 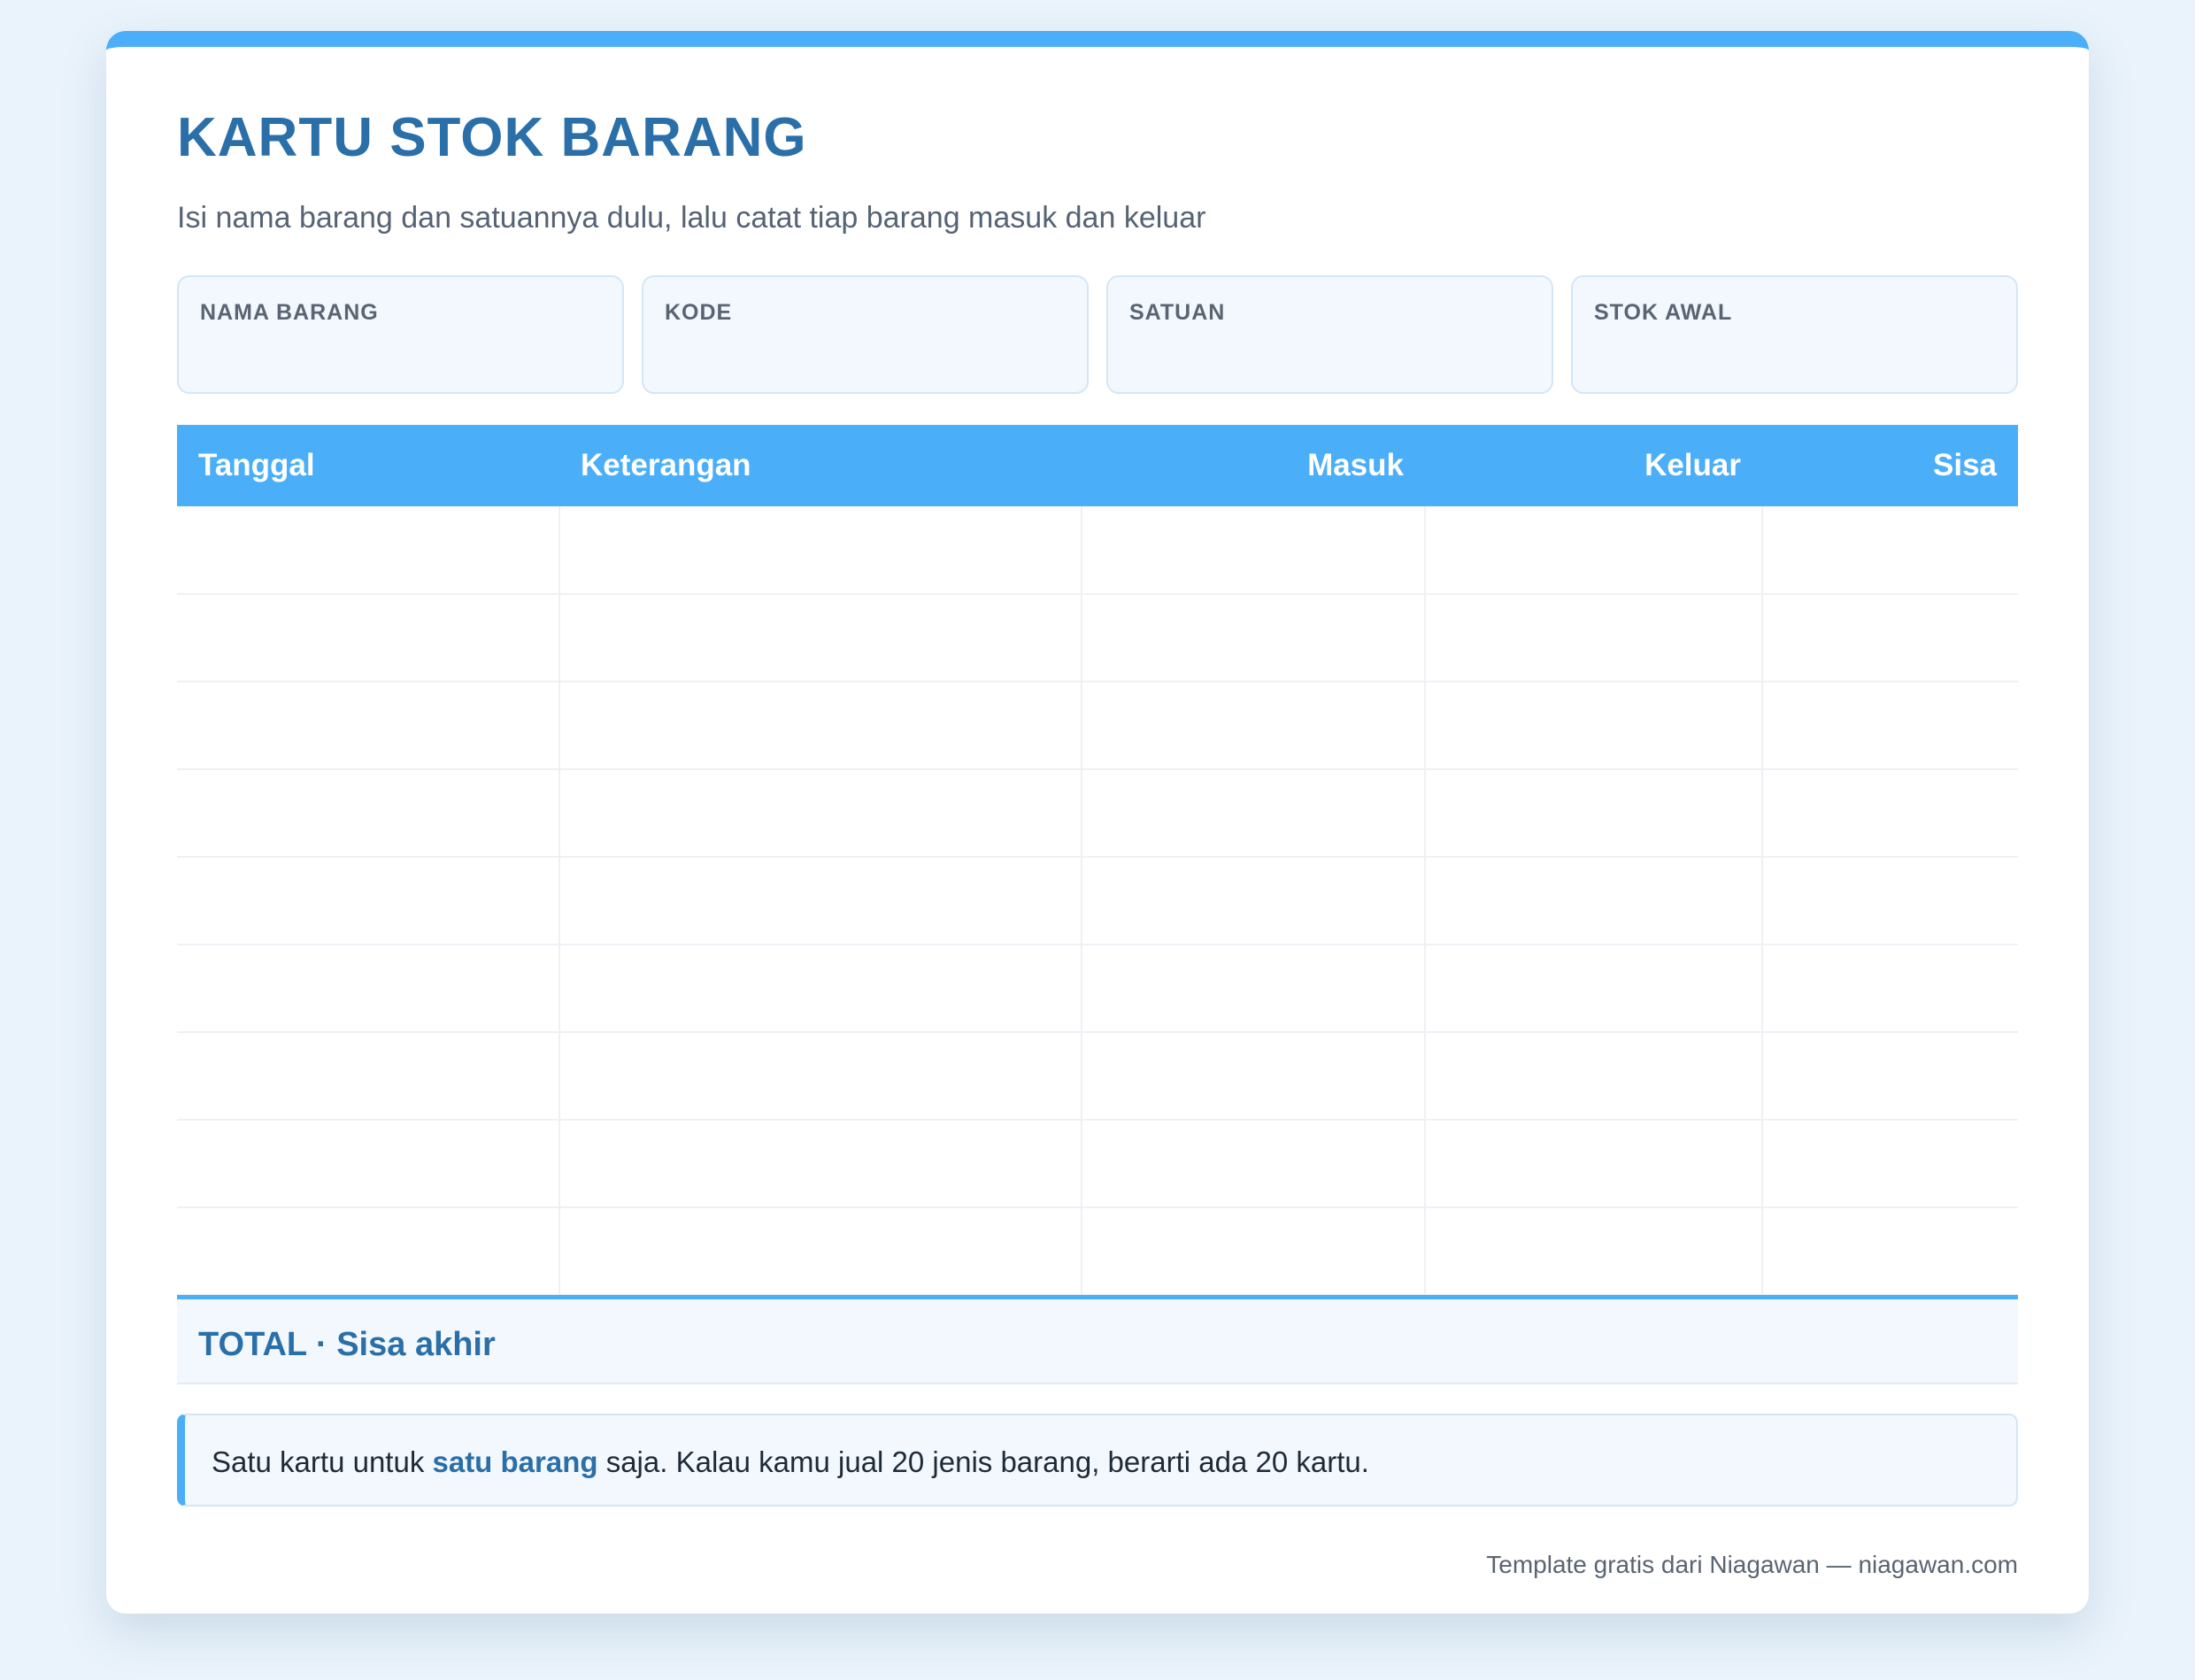 What do you see at coordinates (1795, 334) in the screenshot?
I see `initial-stock-field: STOK AWAL` at bounding box center [1795, 334].